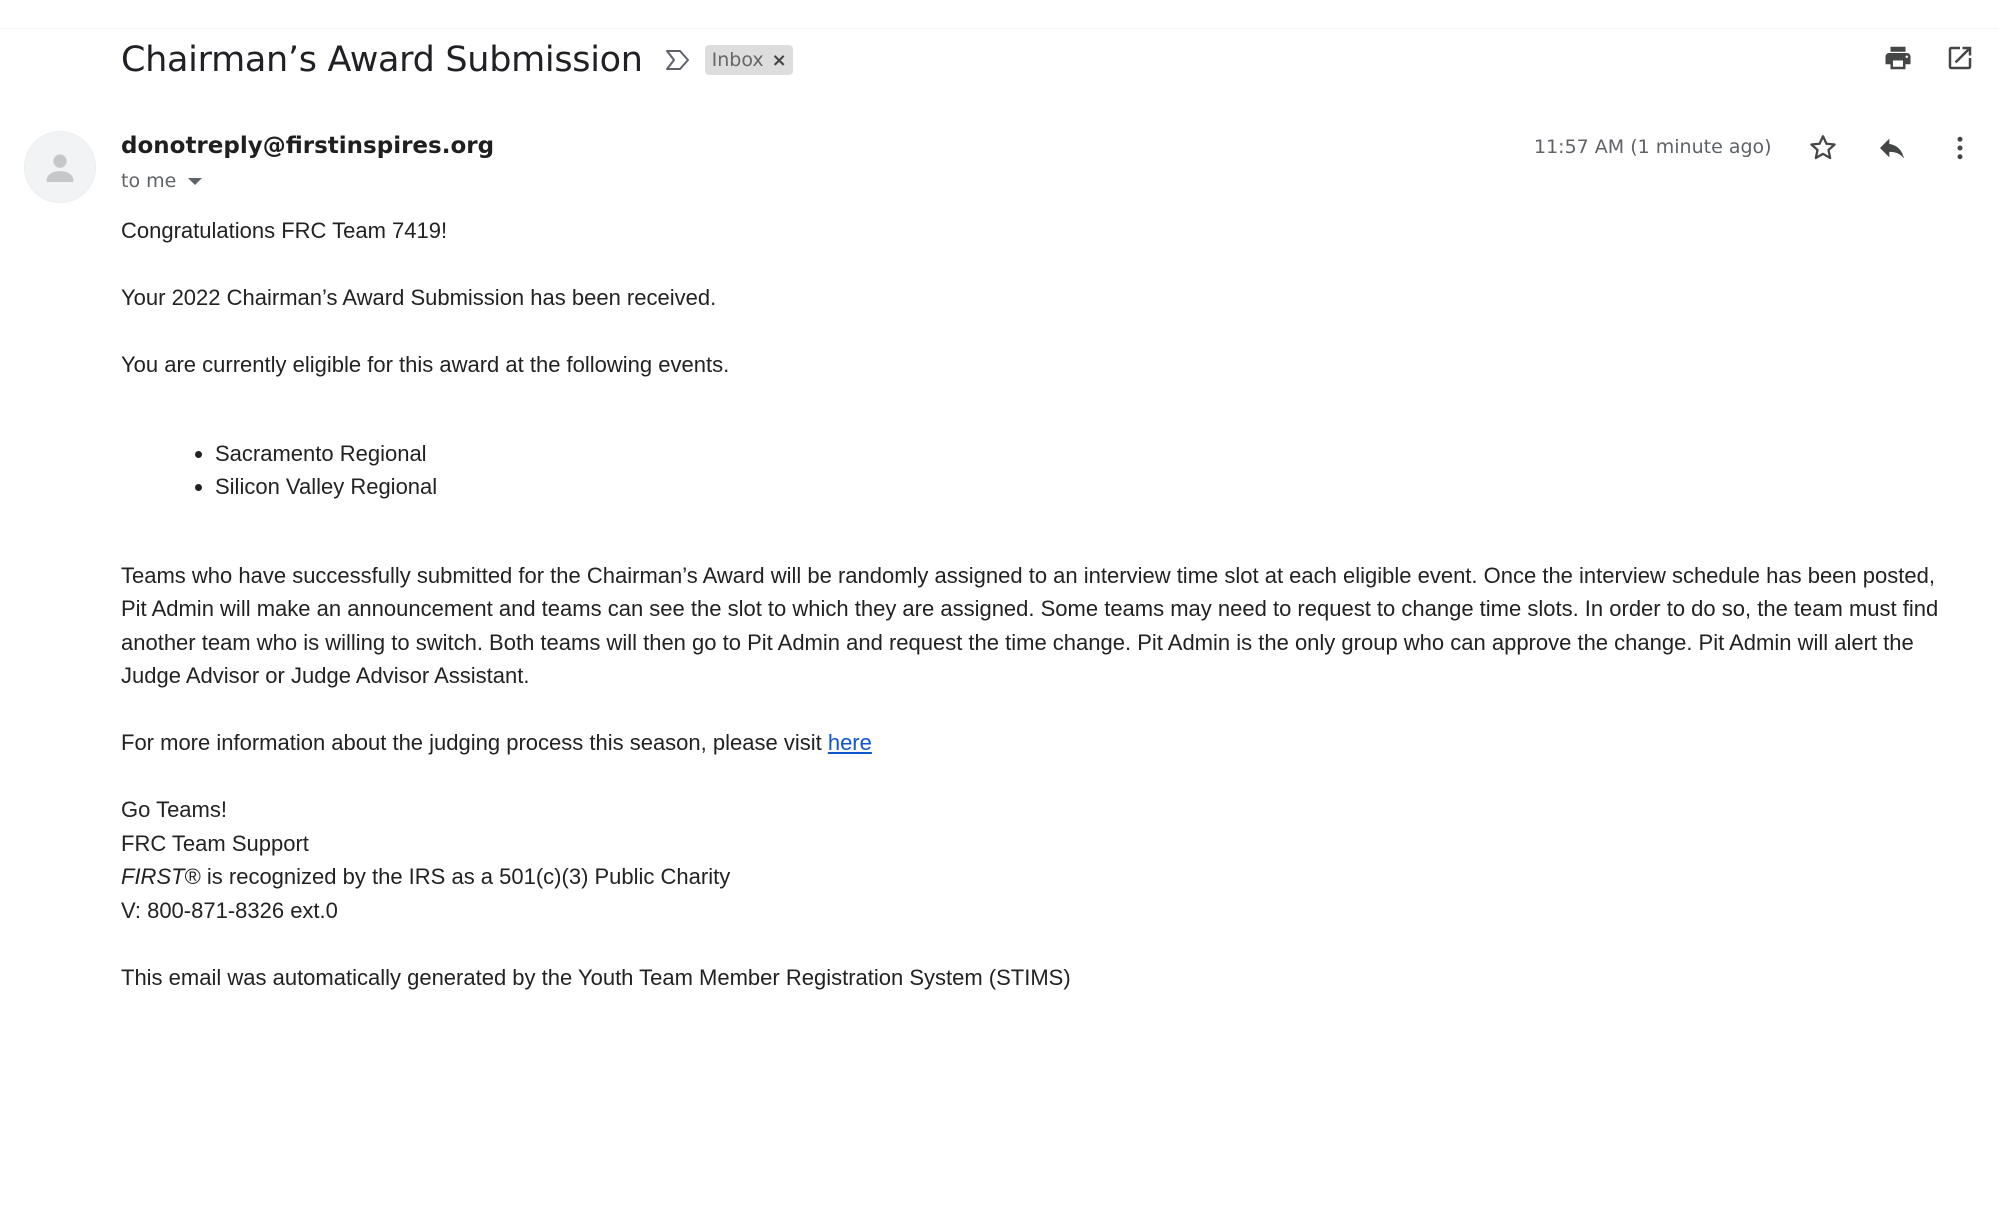 The image size is (1999, 1211). What do you see at coordinates (153, 876) in the screenshot?
I see `charity-first-text: FIRST` at bounding box center [153, 876].